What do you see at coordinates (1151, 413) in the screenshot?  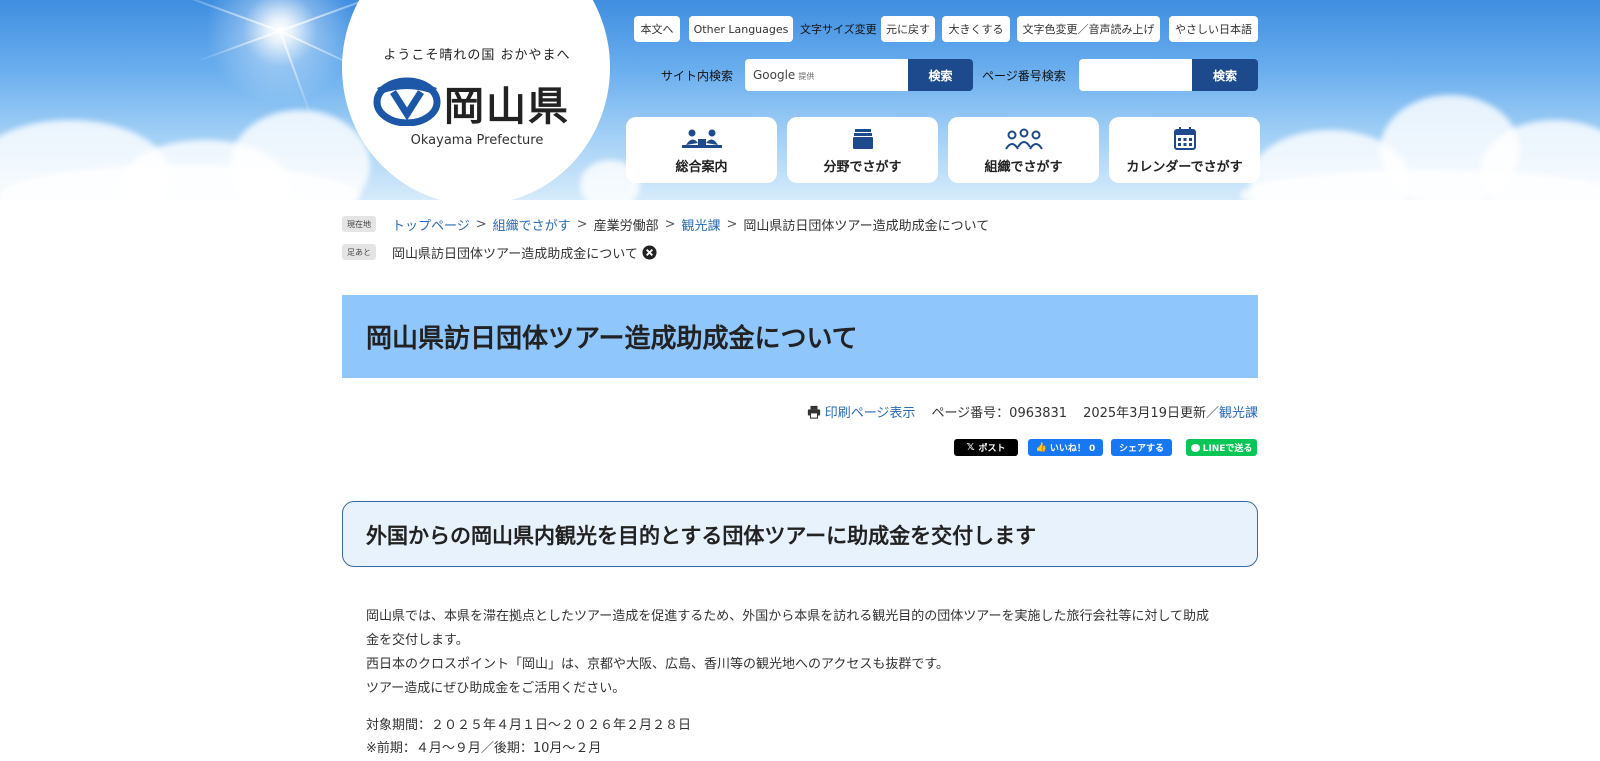 I see `updated-date: 2025年3月19日更新／` at bounding box center [1151, 413].